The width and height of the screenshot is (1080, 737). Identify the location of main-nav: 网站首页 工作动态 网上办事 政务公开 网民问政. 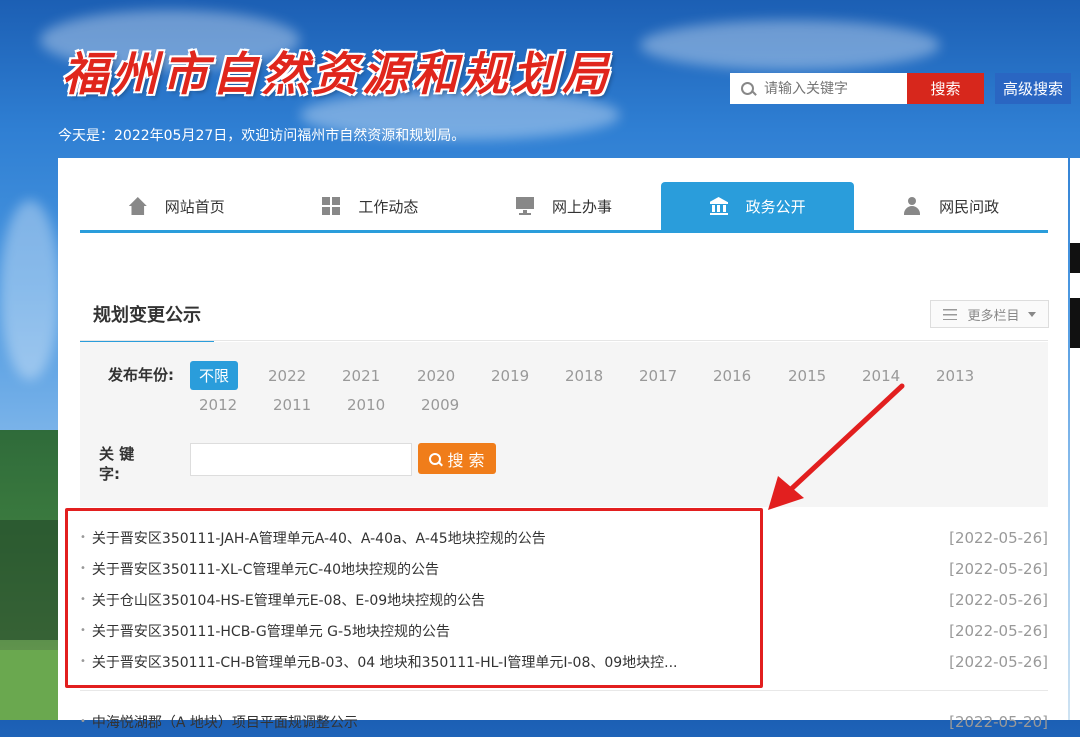
(564, 207).